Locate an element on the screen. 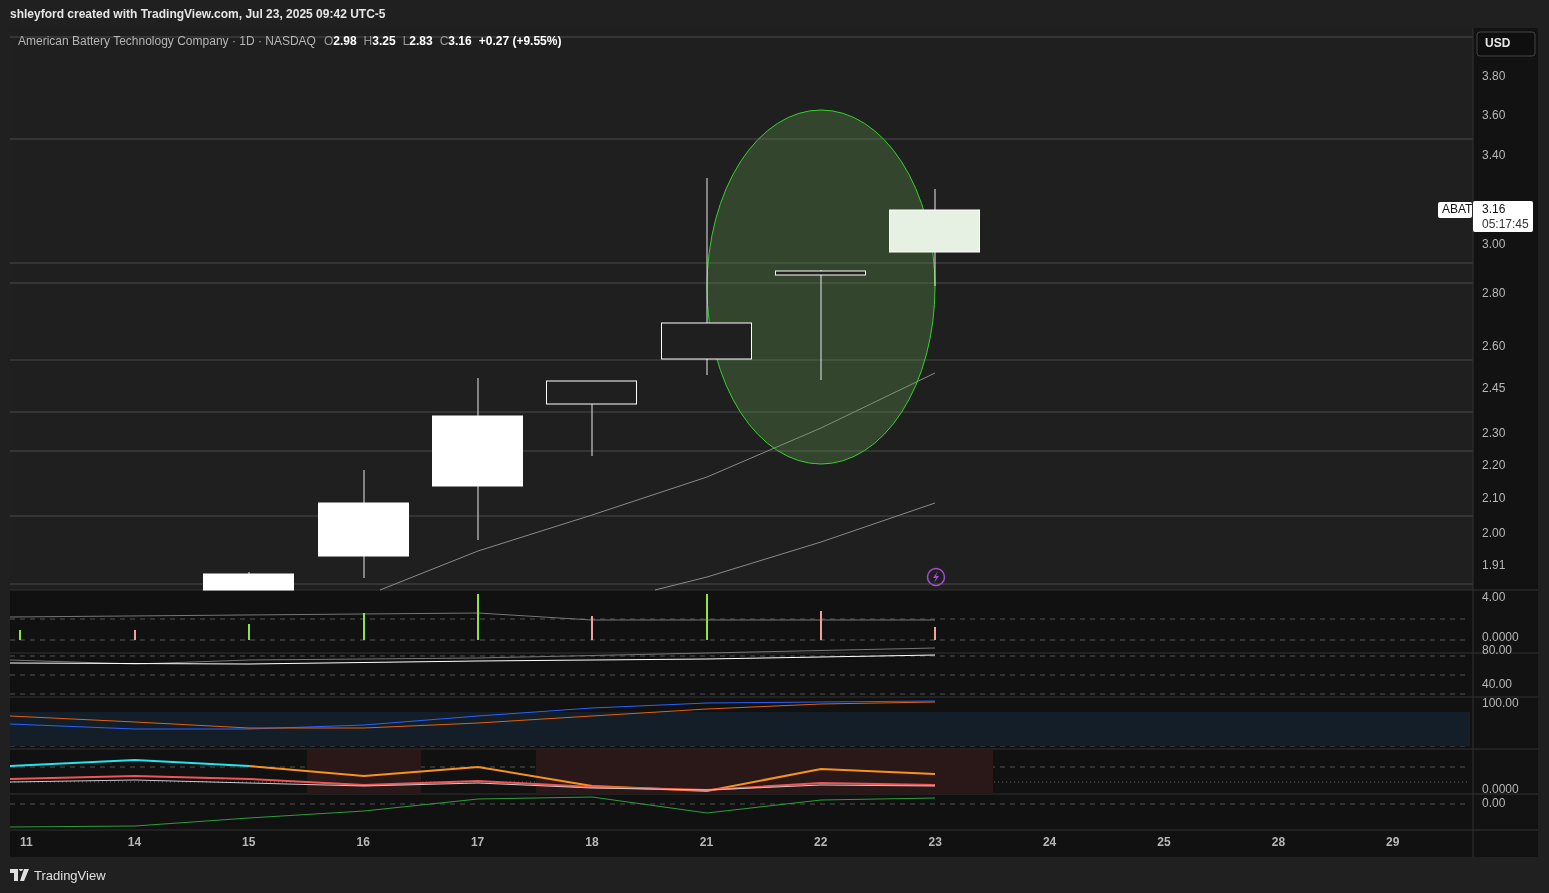 The width and height of the screenshot is (1549, 893). ohlc-value: L2.83 is located at coordinates (417, 41).